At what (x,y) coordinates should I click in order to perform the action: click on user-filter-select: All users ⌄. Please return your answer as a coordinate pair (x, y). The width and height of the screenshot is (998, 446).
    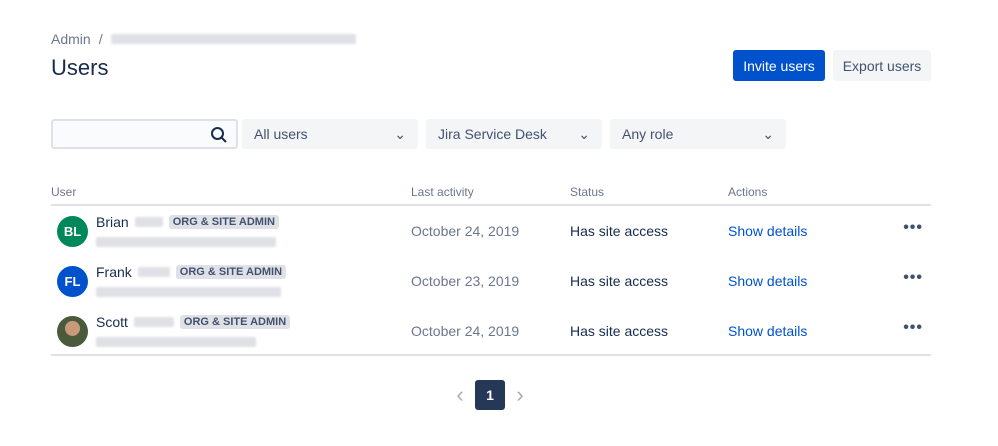
    Looking at the image, I should click on (330, 134).